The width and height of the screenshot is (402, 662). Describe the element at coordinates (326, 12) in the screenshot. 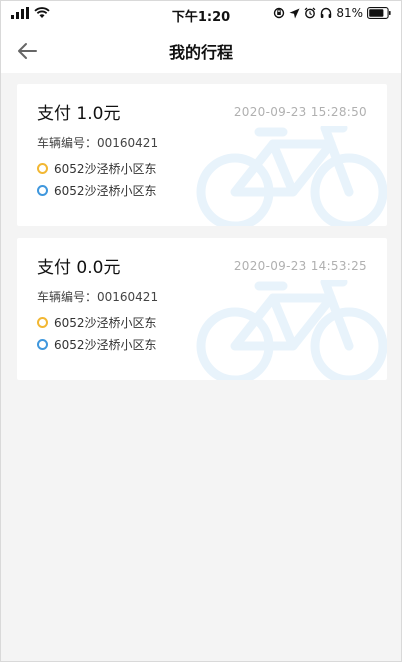

I see `headphones-icon` at that location.